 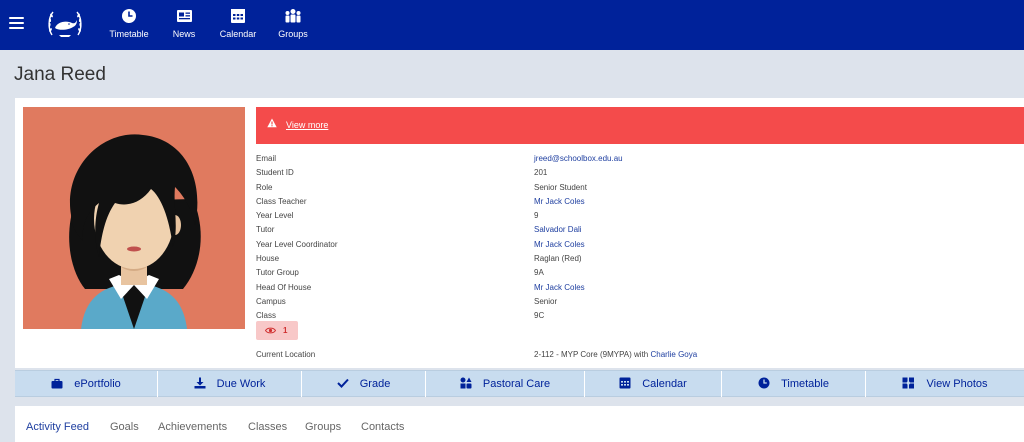 I want to click on due-work-button: Due Work, so click(x=230, y=384).